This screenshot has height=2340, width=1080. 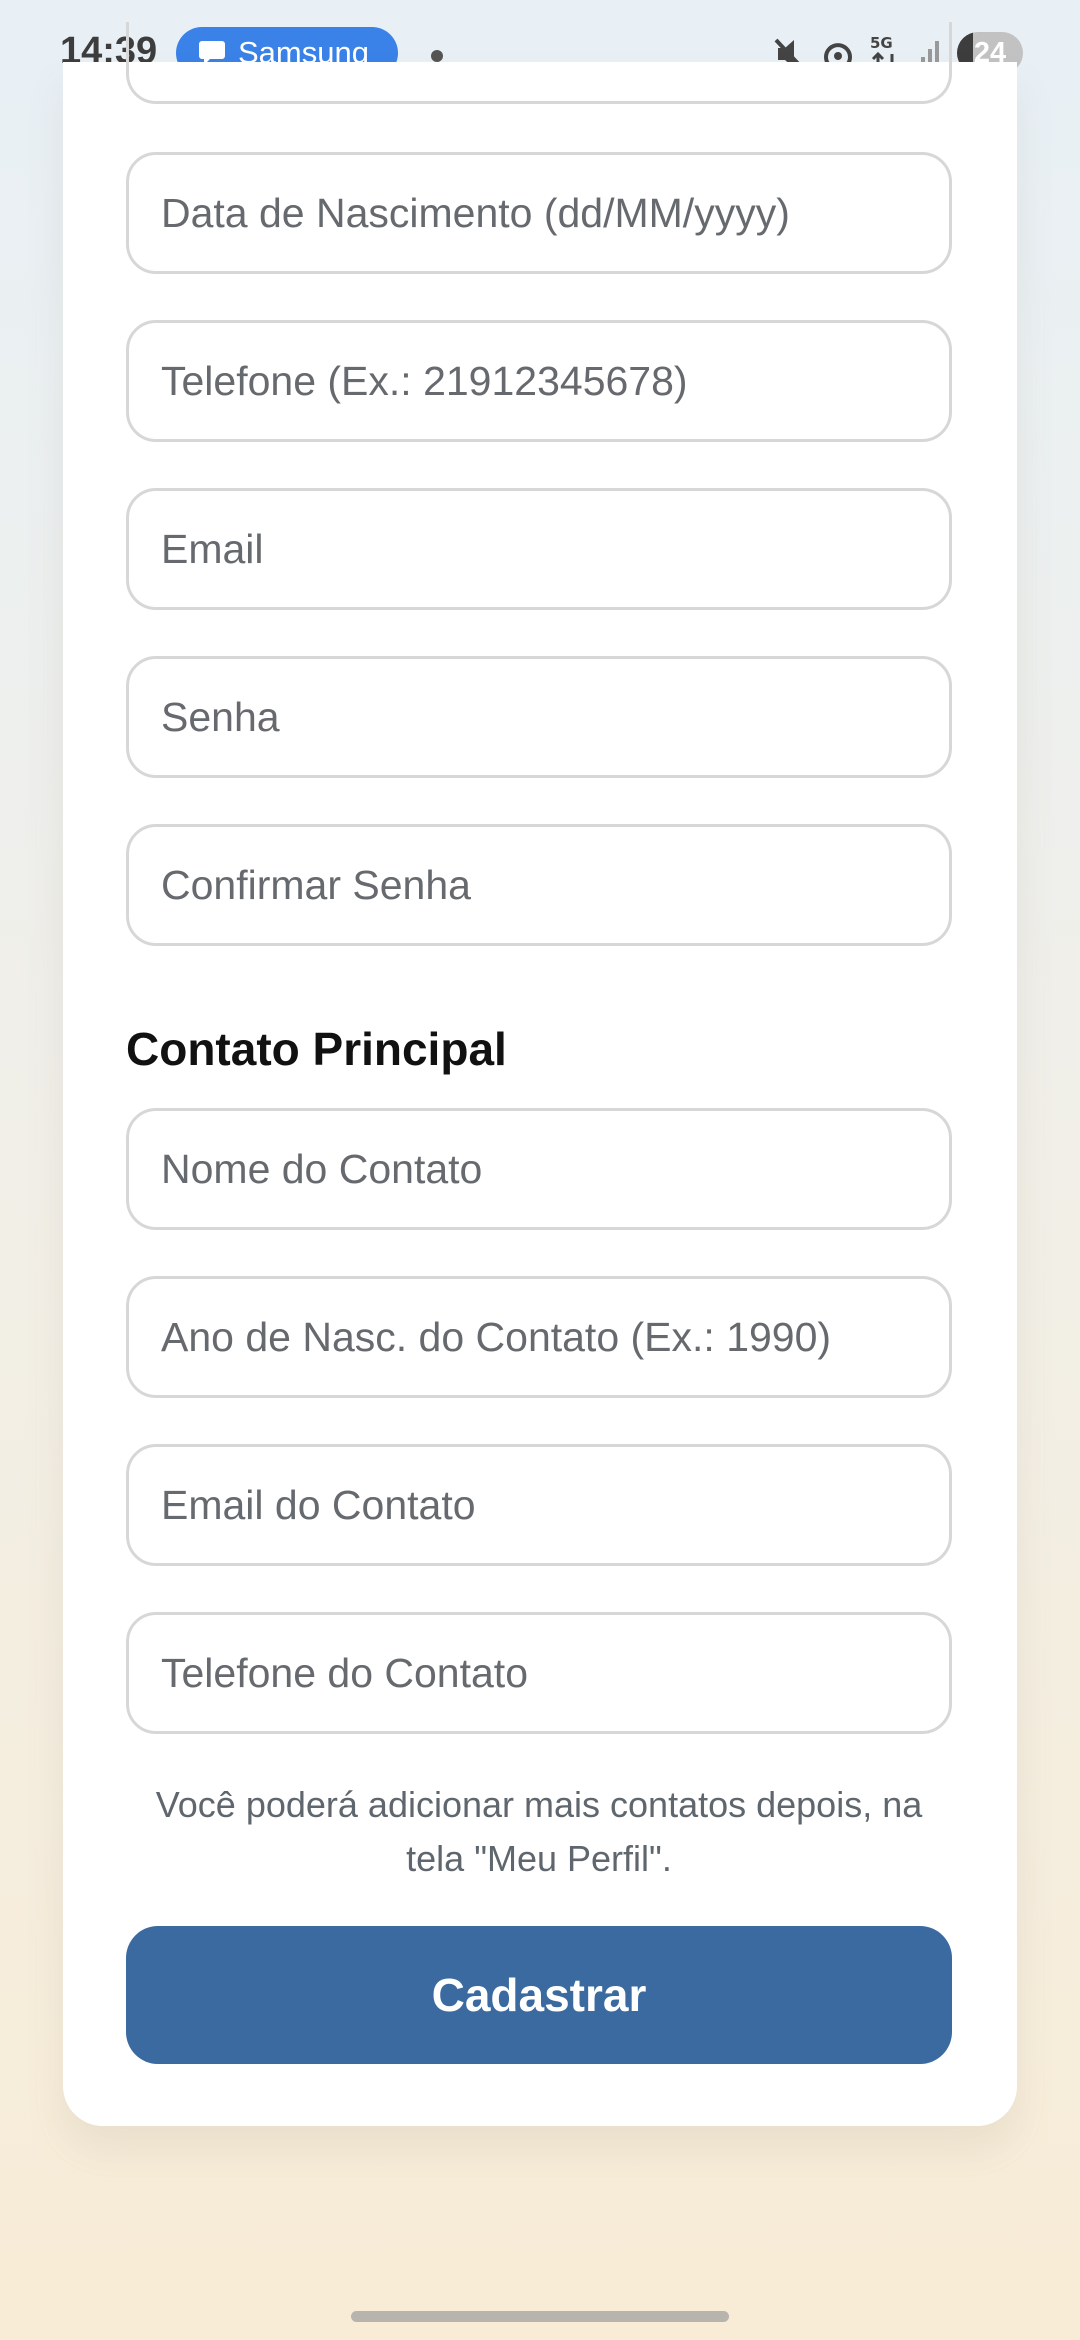 I want to click on confirm-password-input, so click(x=539, y=885).